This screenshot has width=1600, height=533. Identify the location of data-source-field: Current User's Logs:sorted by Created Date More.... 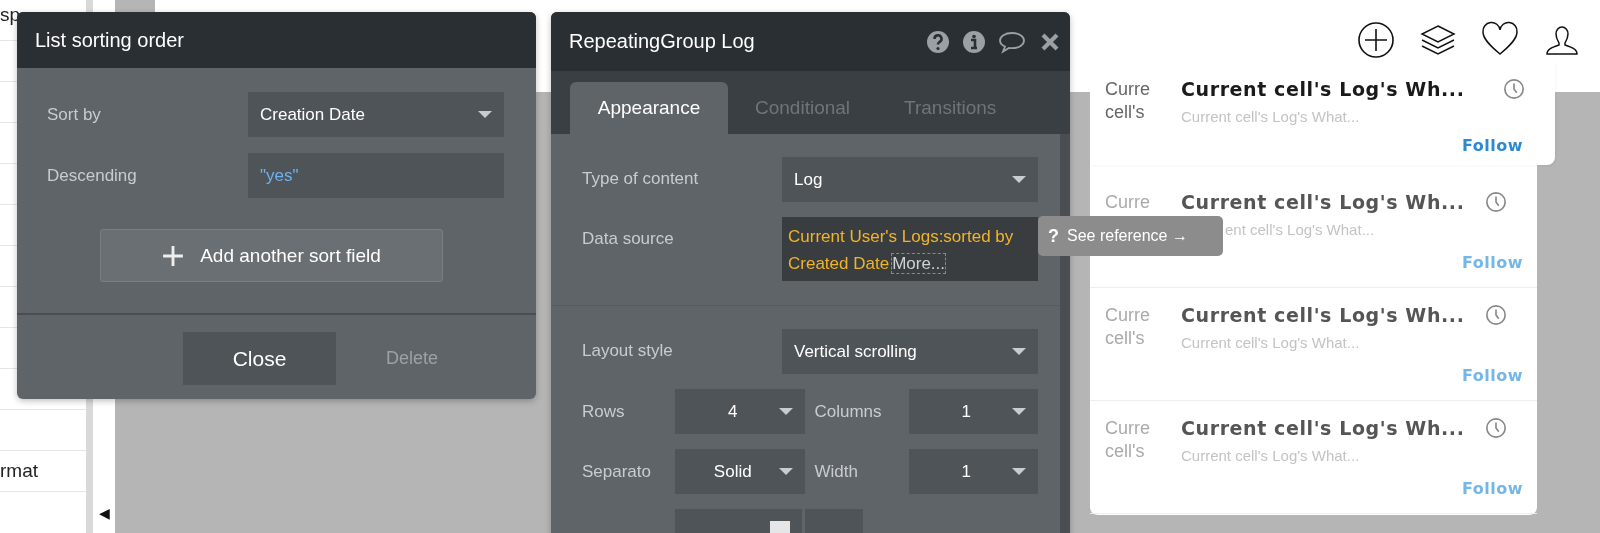
(910, 249).